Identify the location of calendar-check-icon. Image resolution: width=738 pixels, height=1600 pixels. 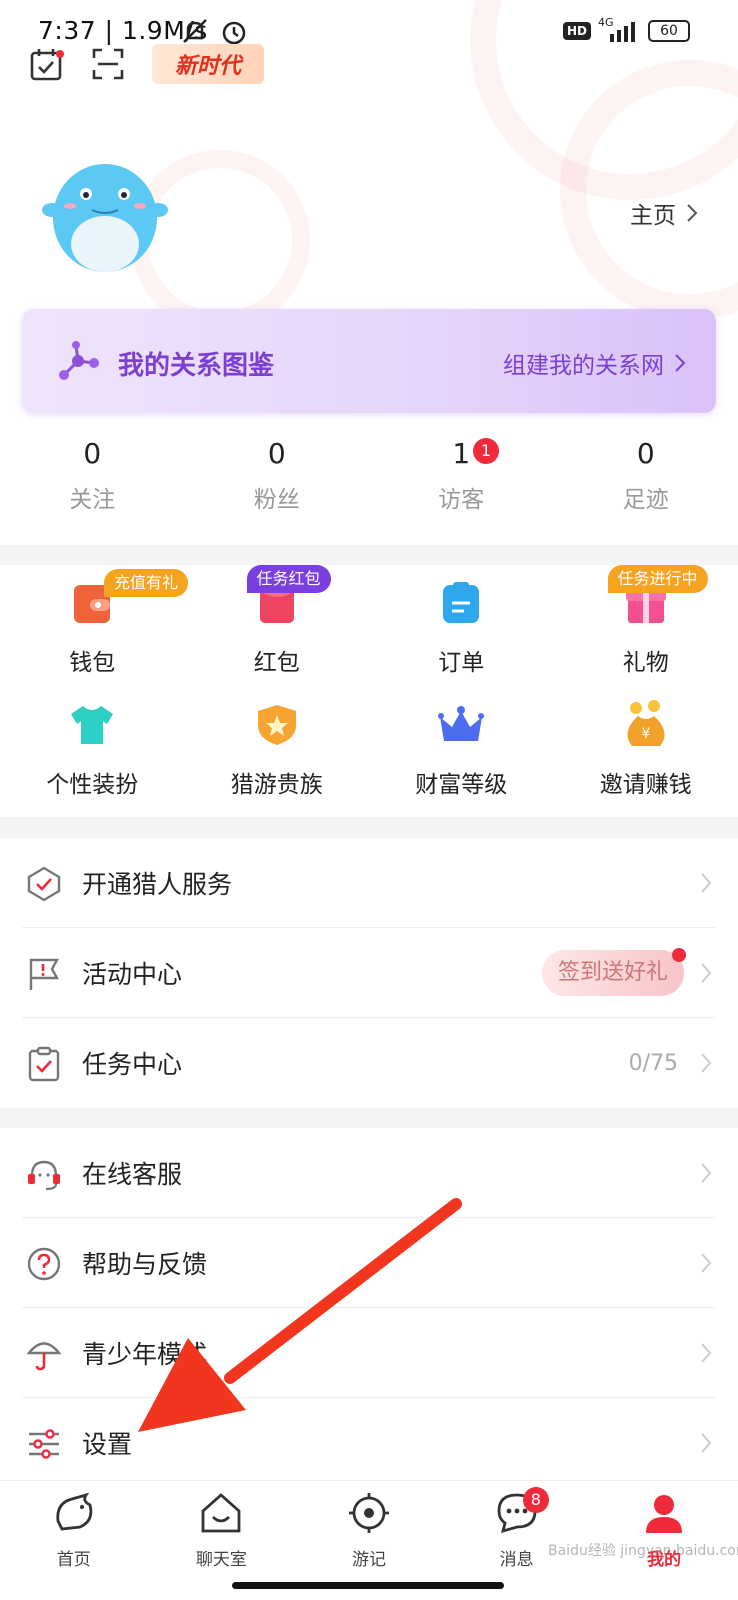
(47, 65).